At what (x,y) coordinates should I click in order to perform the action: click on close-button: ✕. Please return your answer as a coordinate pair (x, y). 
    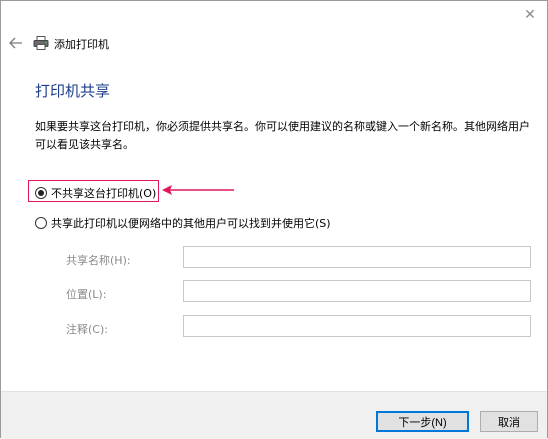
    Looking at the image, I should click on (530, 15).